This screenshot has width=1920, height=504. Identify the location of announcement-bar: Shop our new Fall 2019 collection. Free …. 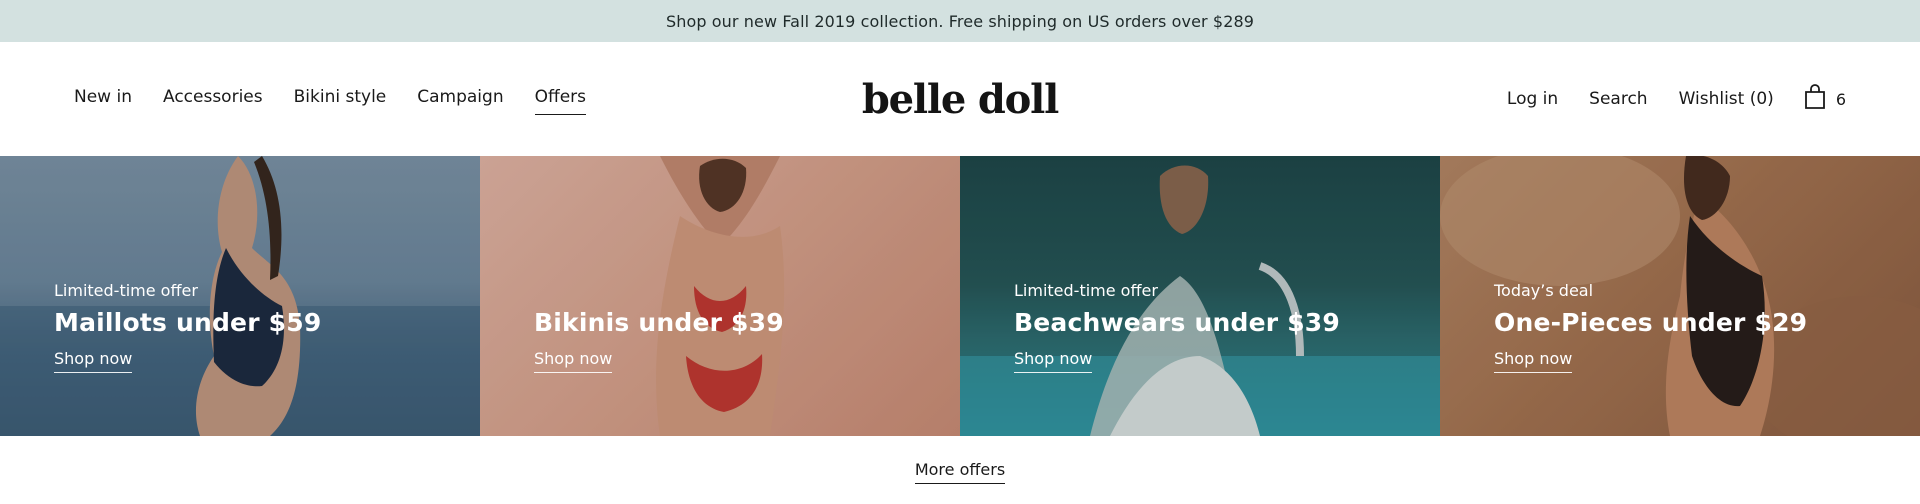
(960, 21).